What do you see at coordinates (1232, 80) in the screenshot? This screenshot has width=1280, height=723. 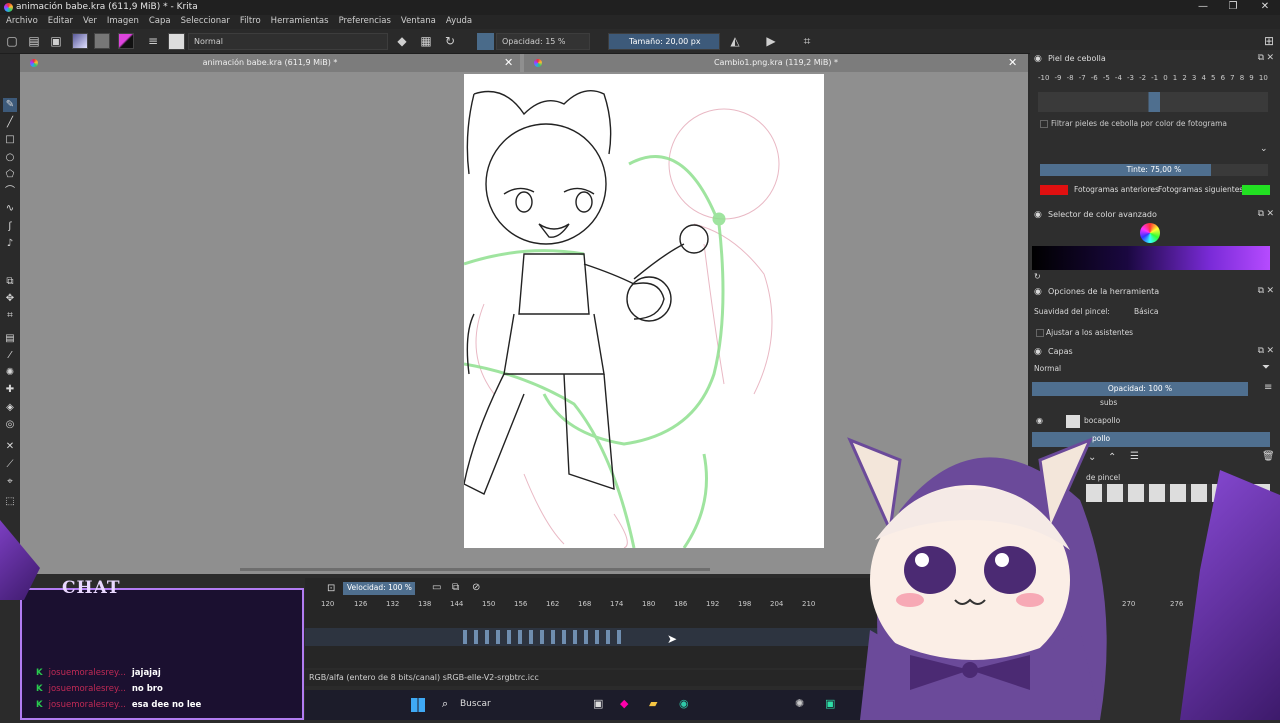 I see `onion-frame-label: 7` at bounding box center [1232, 80].